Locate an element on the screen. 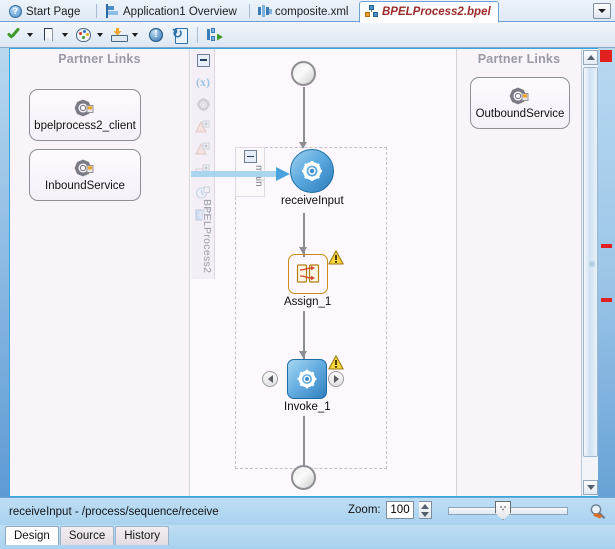 This screenshot has height=549, width=615. invoke-node-label: Invoke_1 is located at coordinates (307, 407).